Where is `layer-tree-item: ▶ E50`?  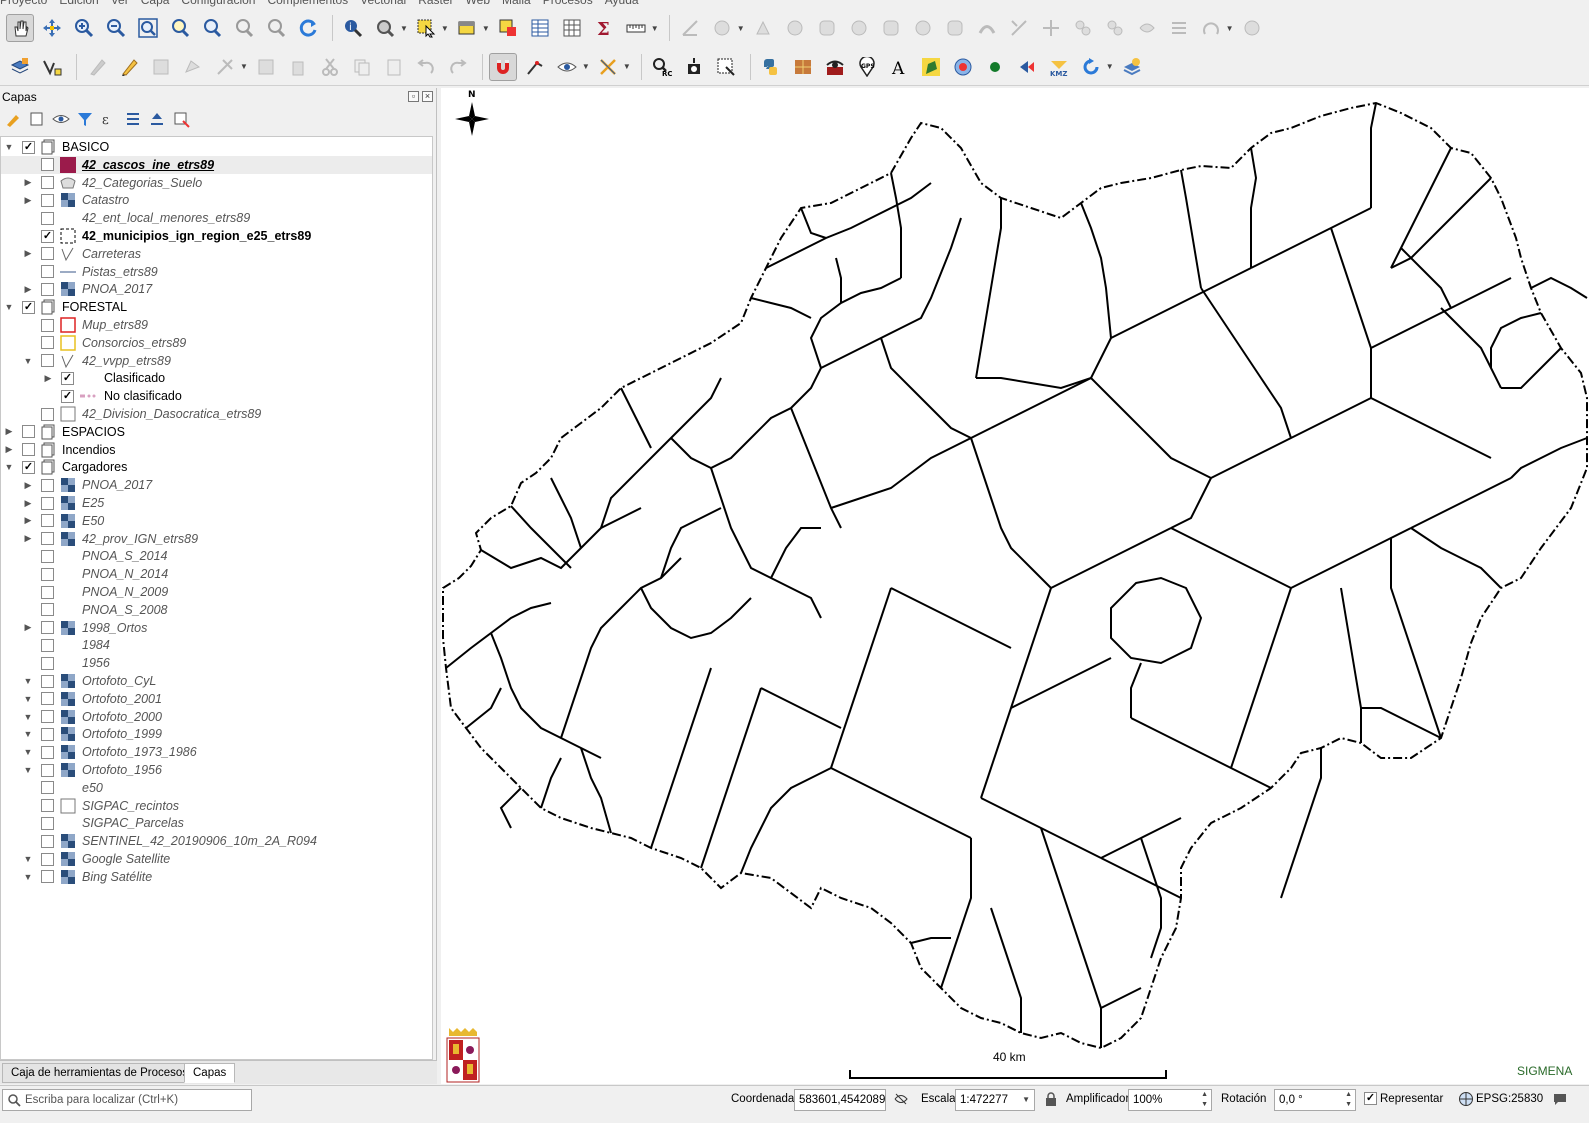 layer-tree-item: ▶ E50 is located at coordinates (216, 521).